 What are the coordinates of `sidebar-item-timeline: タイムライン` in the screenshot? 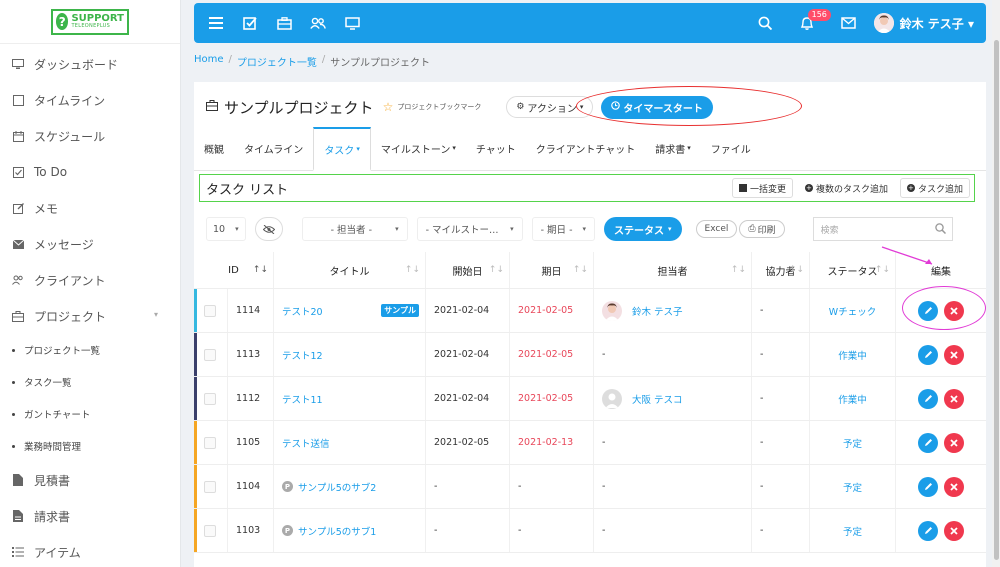 It's located at (90, 100).